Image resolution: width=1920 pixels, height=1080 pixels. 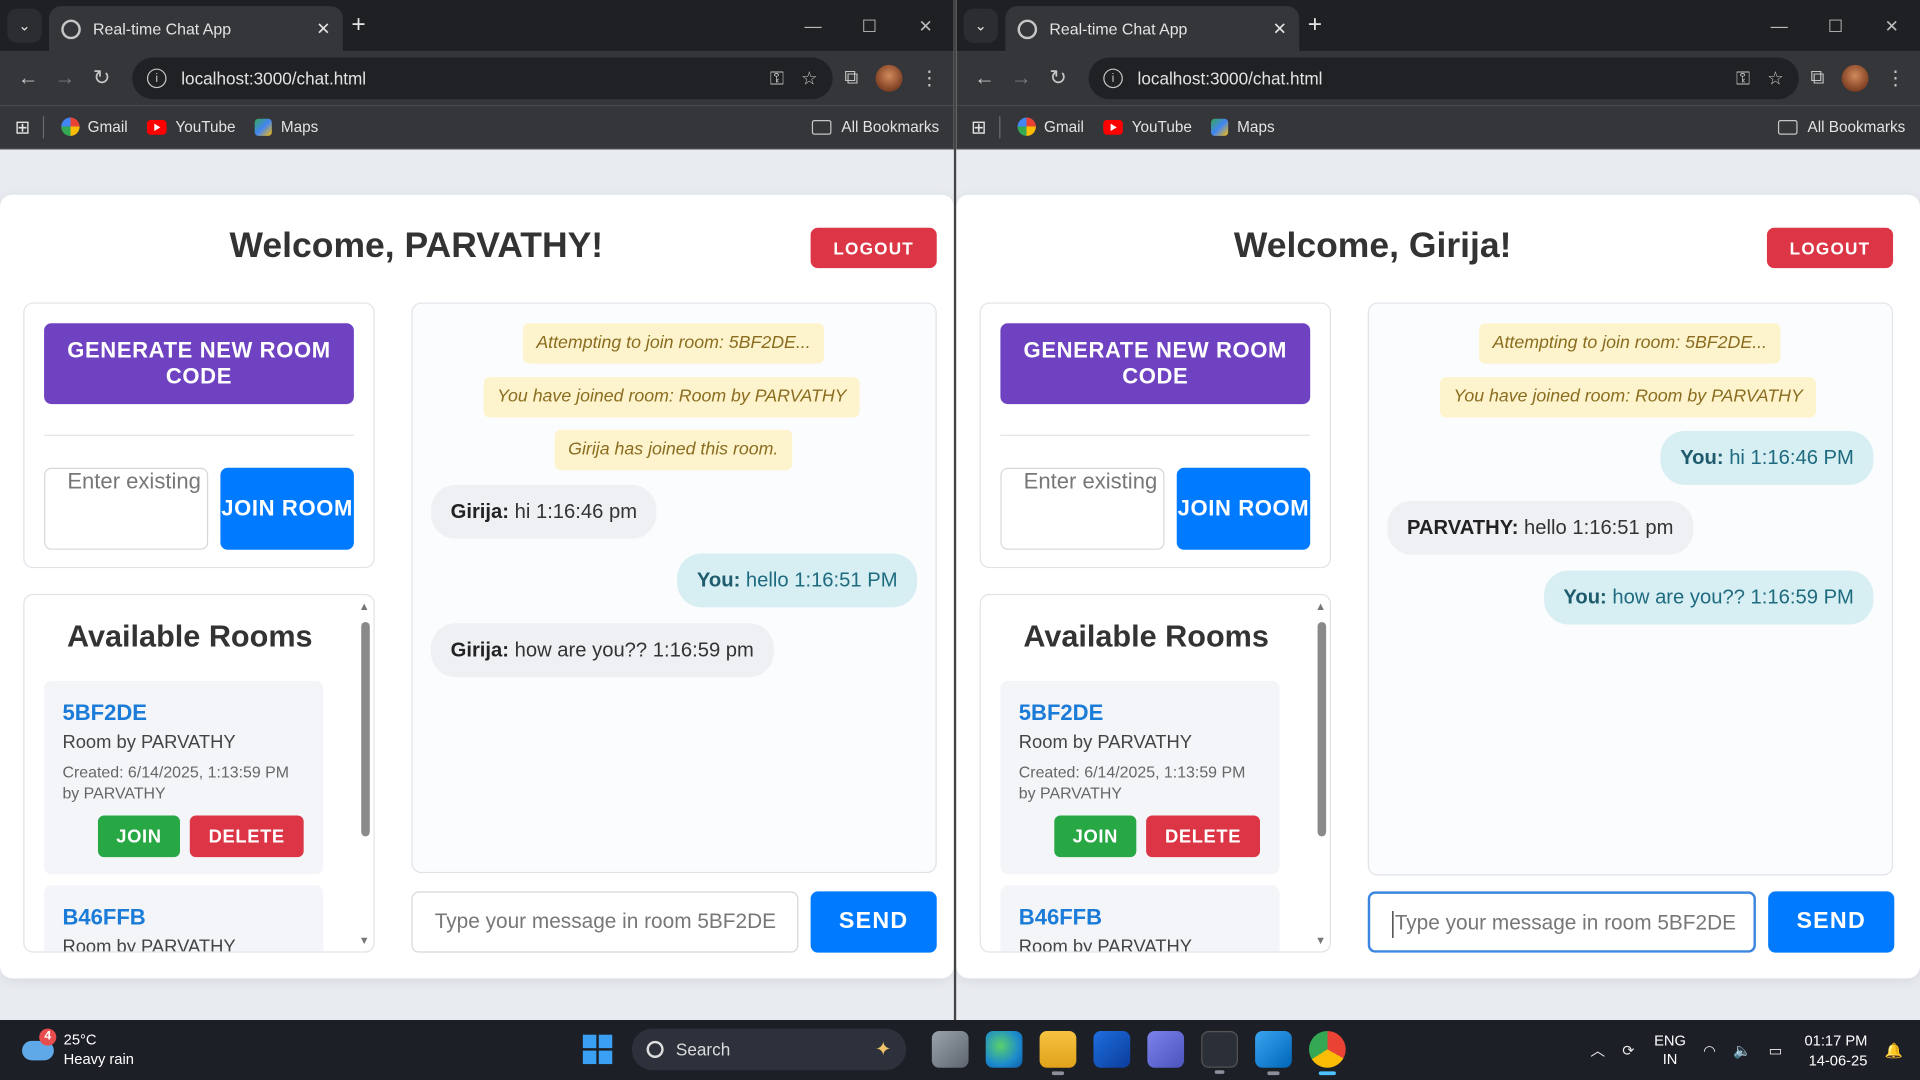 What do you see at coordinates (1709, 1049) in the screenshot?
I see `wifi-icon: ◠` at bounding box center [1709, 1049].